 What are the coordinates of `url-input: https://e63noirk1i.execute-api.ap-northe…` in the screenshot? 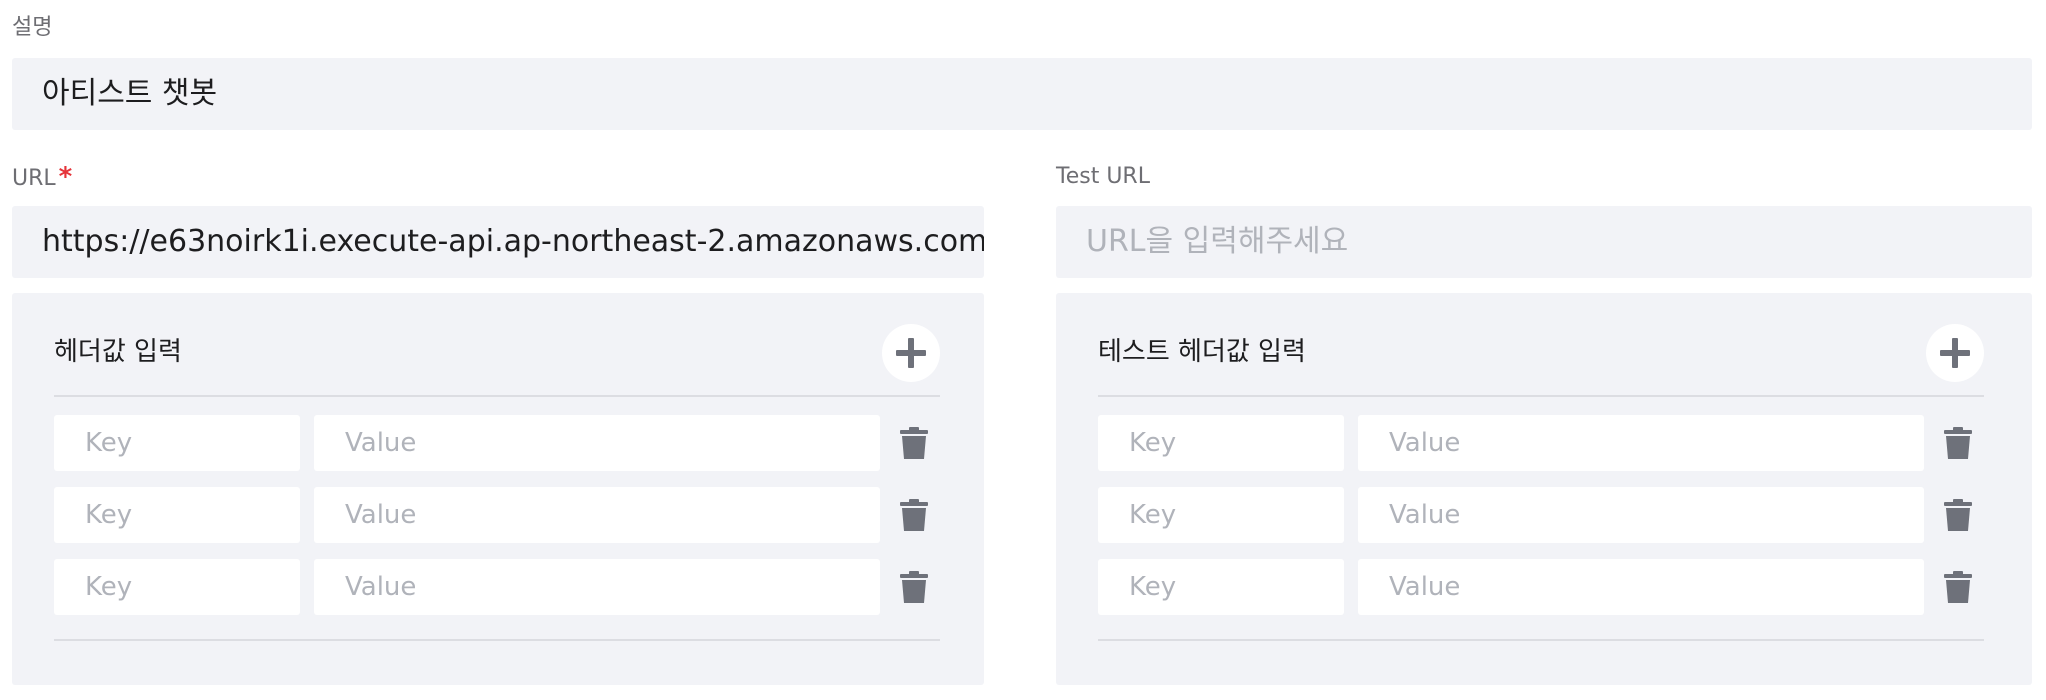 It's located at (498, 242).